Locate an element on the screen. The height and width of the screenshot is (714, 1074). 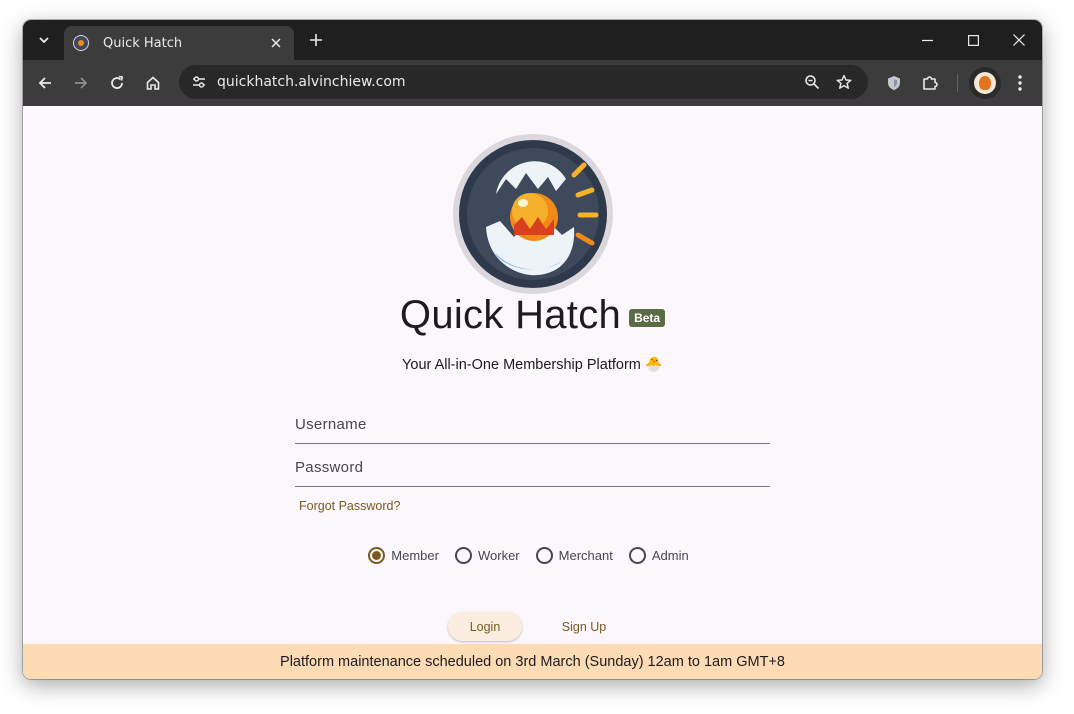
menu-button is located at coordinates (1020, 83).